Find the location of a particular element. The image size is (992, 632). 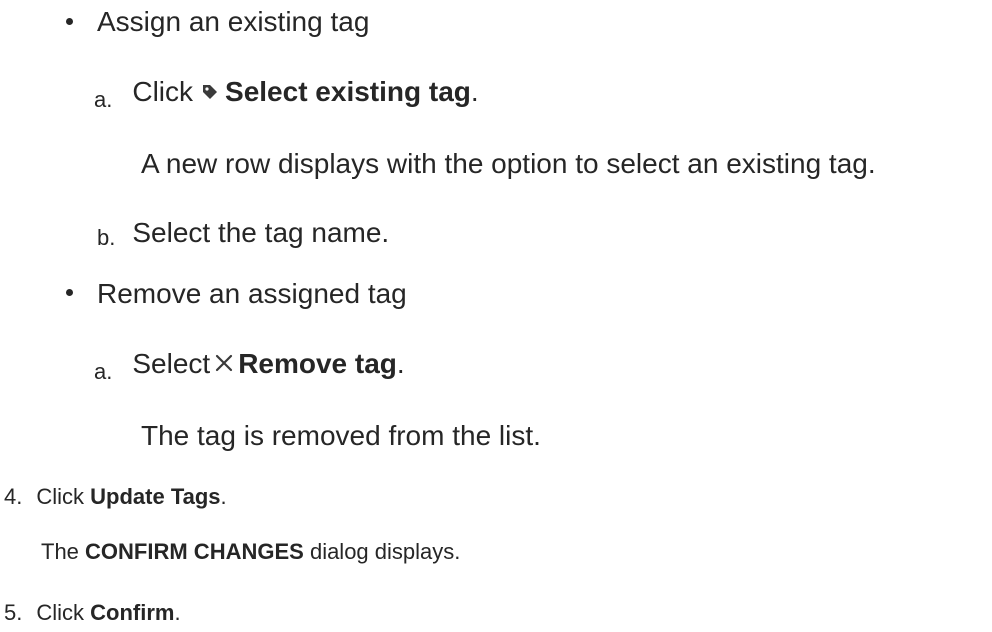

update-tags-label: Update Tags is located at coordinates (155, 496).